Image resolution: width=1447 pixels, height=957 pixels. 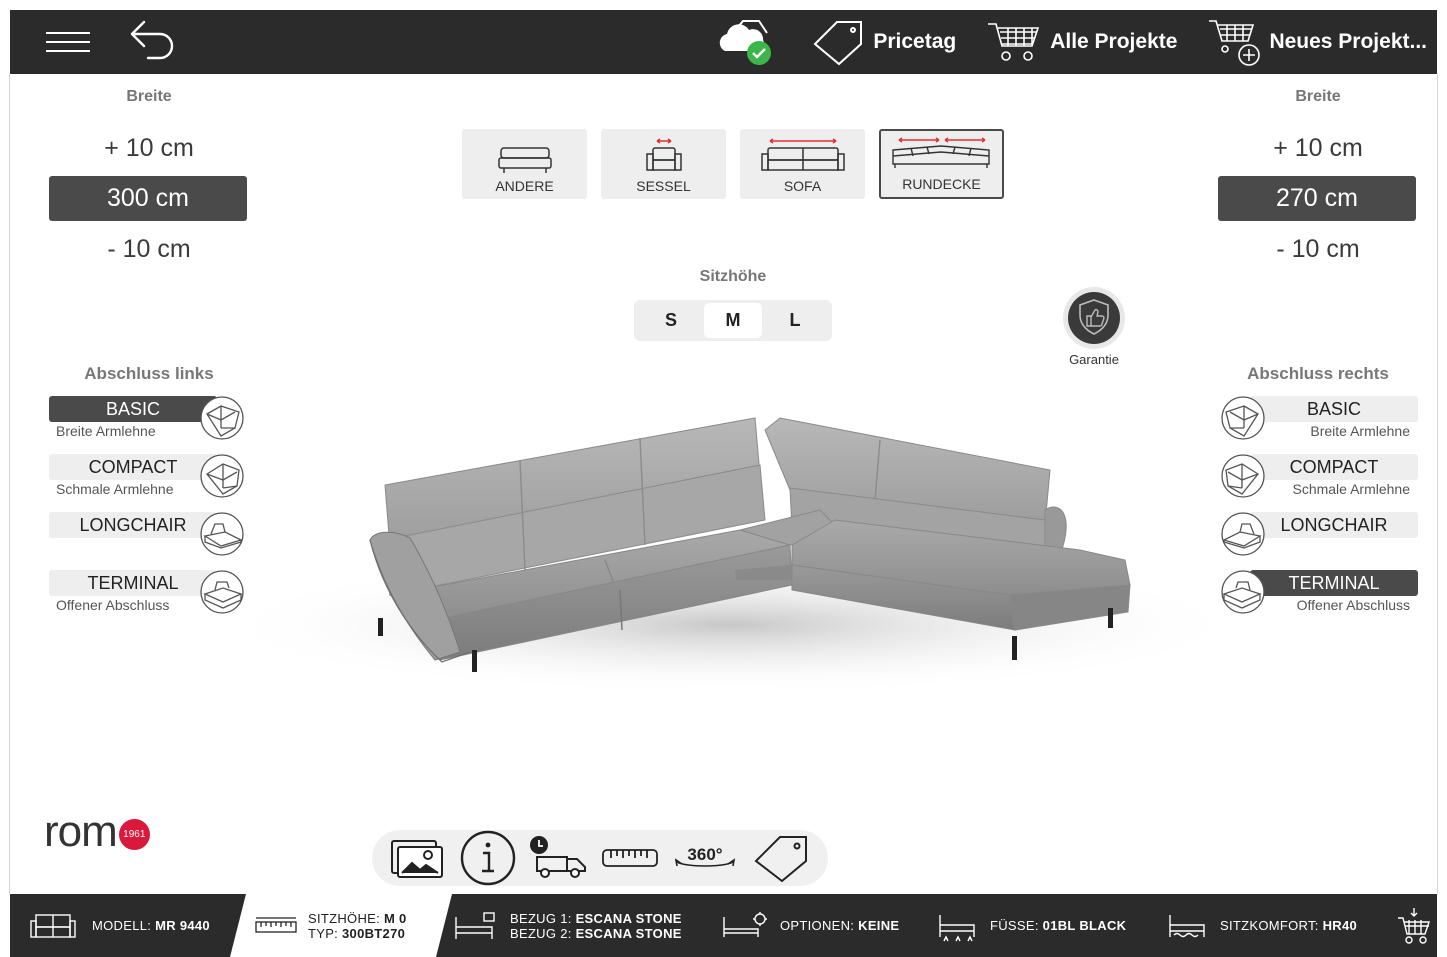 I want to click on left-end-basic-sub: Breite Armlehne, so click(x=106, y=431).